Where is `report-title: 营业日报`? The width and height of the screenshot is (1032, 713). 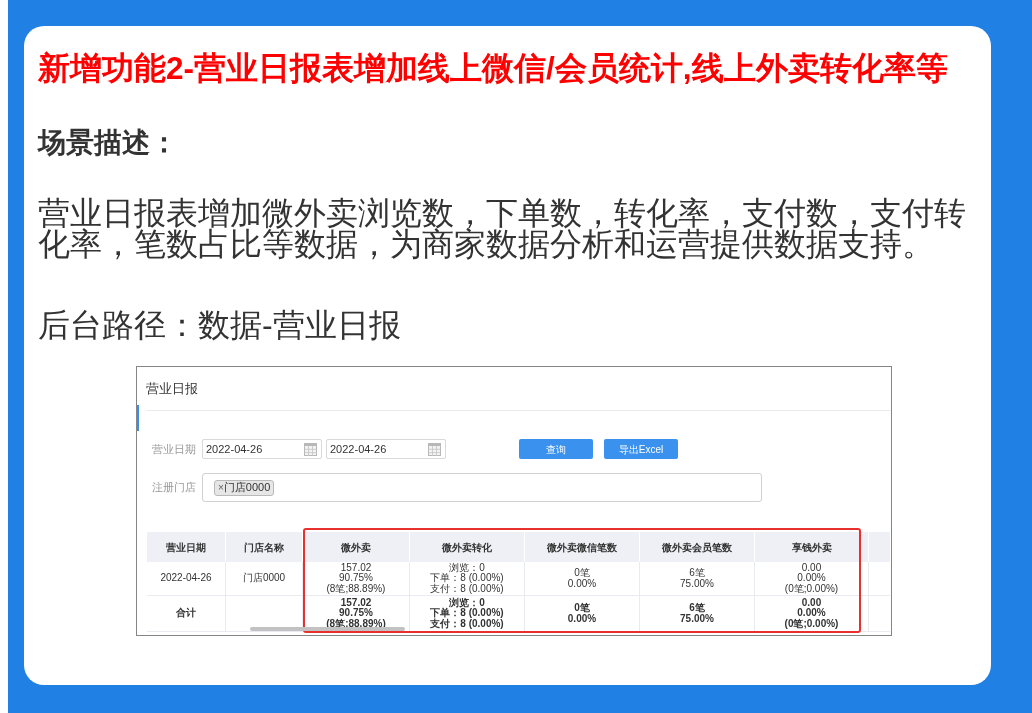 report-title: 营业日报 is located at coordinates (172, 388).